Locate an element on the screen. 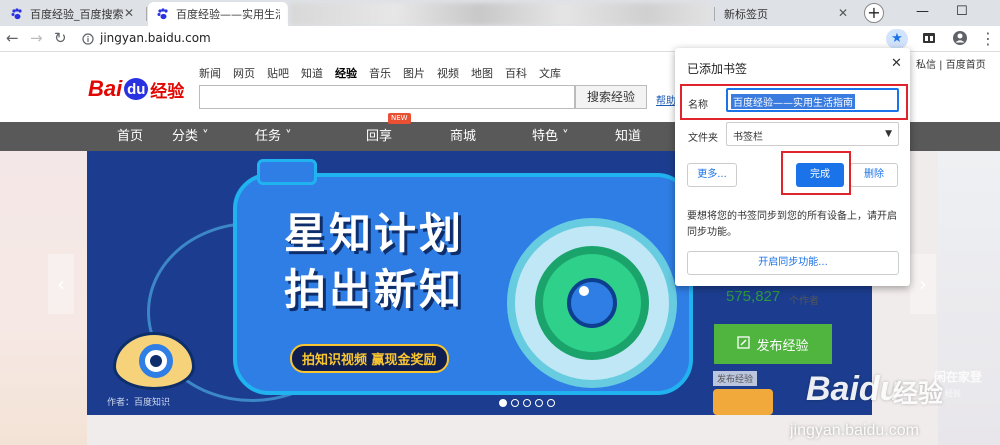  watermark-baidu: Baidu is located at coordinates (853, 389).